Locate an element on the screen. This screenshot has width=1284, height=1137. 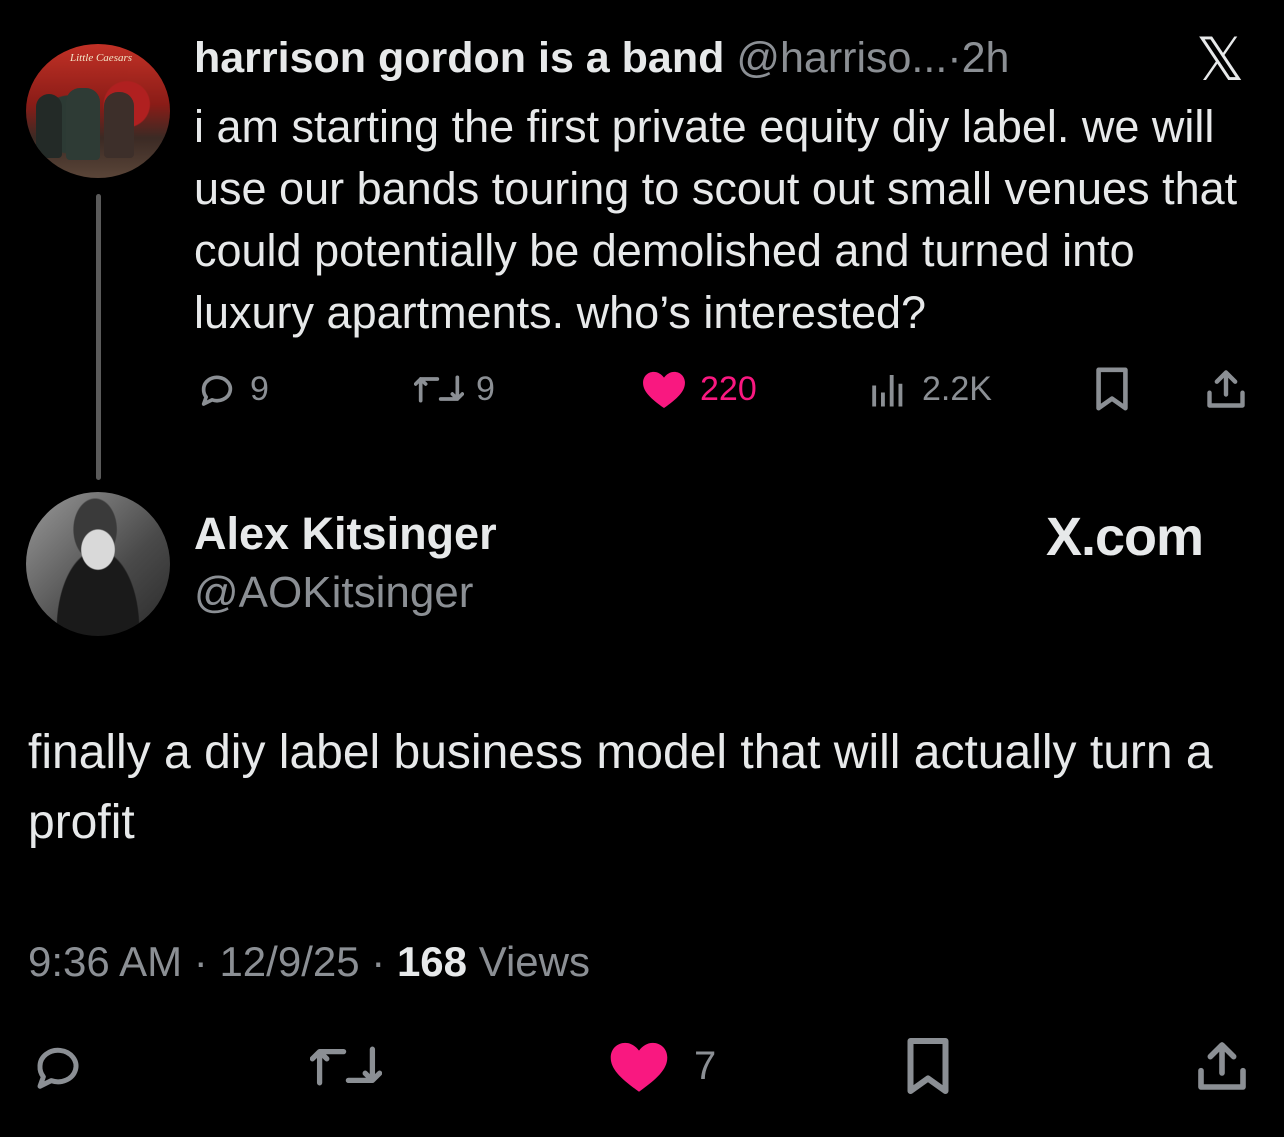
repost-button is located at coordinates (346, 1066).